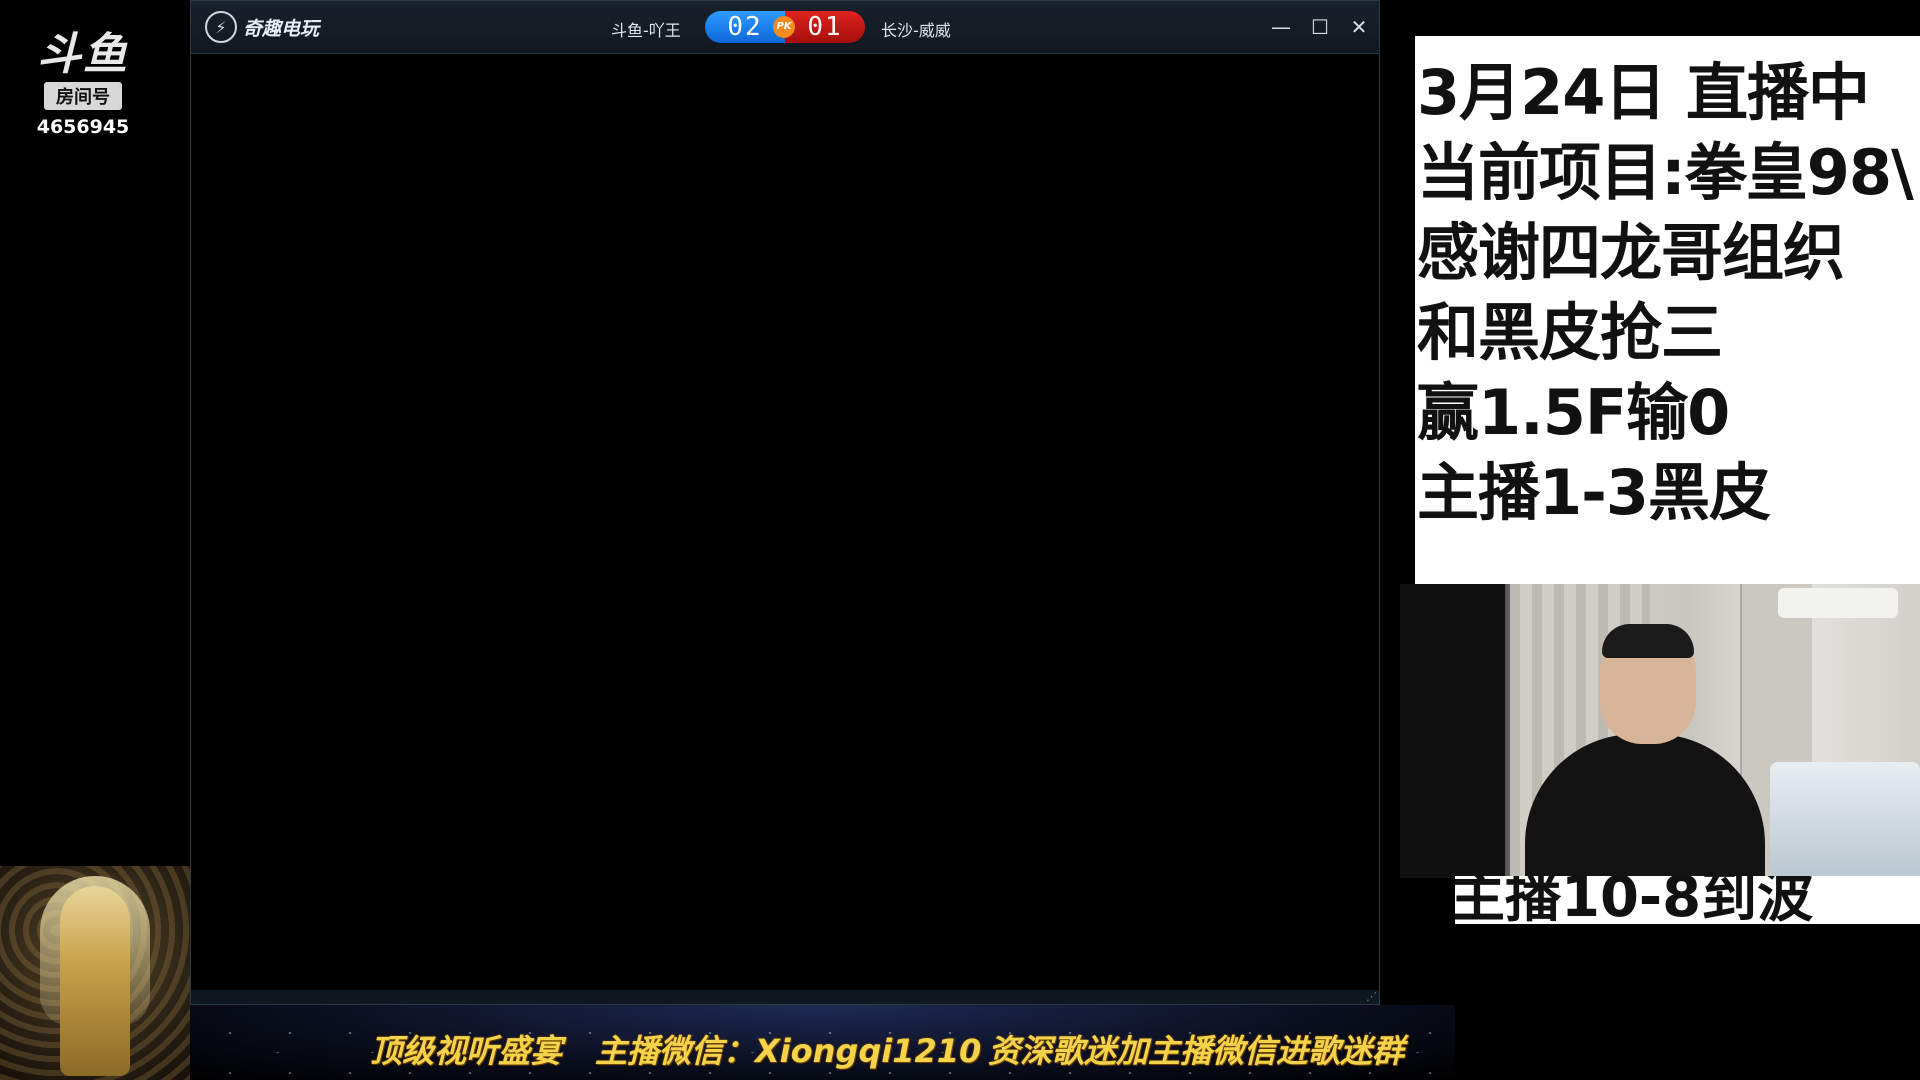  What do you see at coordinates (785, 997) in the screenshot?
I see `window-statusbar: ⋰` at bounding box center [785, 997].